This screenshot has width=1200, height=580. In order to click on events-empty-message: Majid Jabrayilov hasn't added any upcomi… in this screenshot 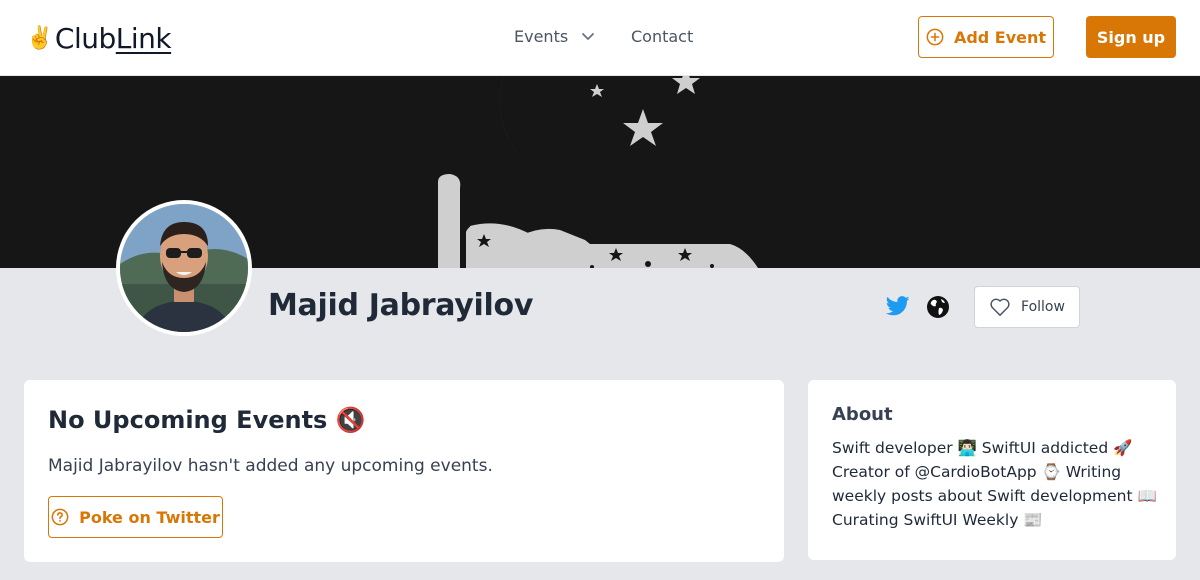, I will do `click(270, 466)`.